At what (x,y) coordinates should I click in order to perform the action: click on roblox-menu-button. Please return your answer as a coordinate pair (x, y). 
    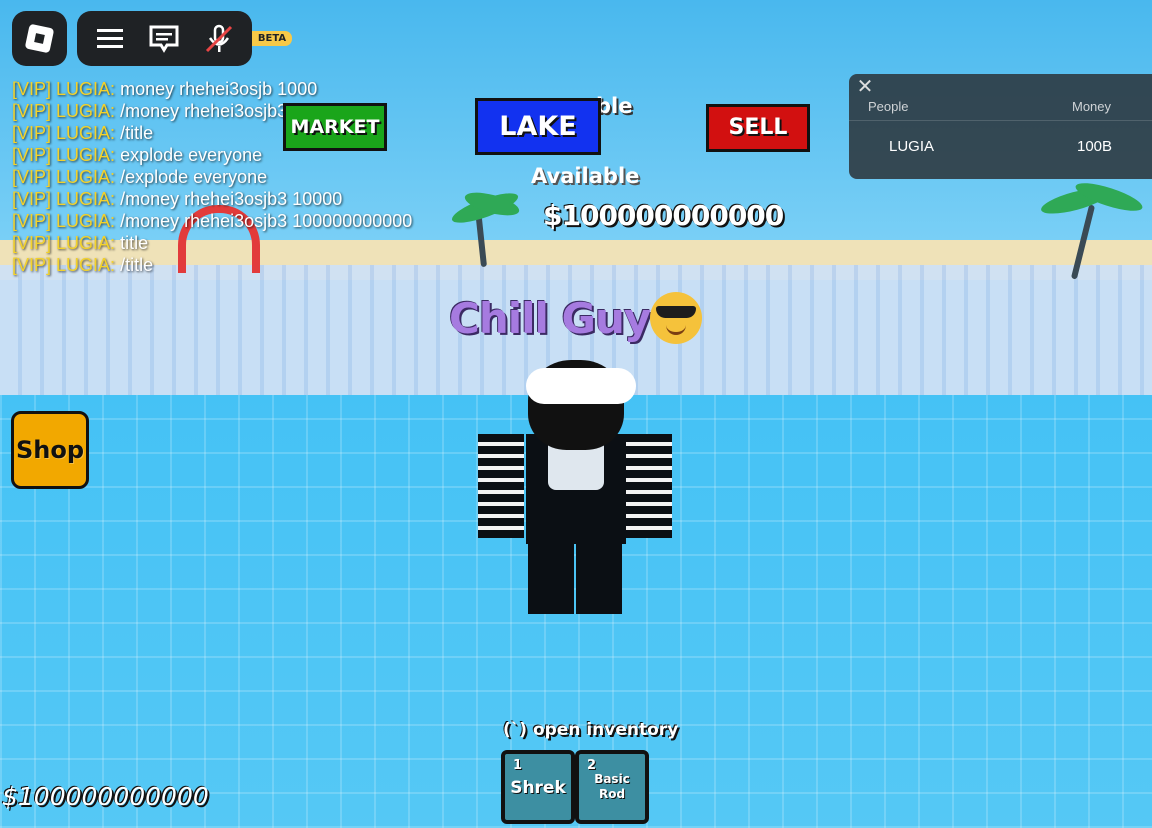
    Looking at the image, I should click on (39, 38).